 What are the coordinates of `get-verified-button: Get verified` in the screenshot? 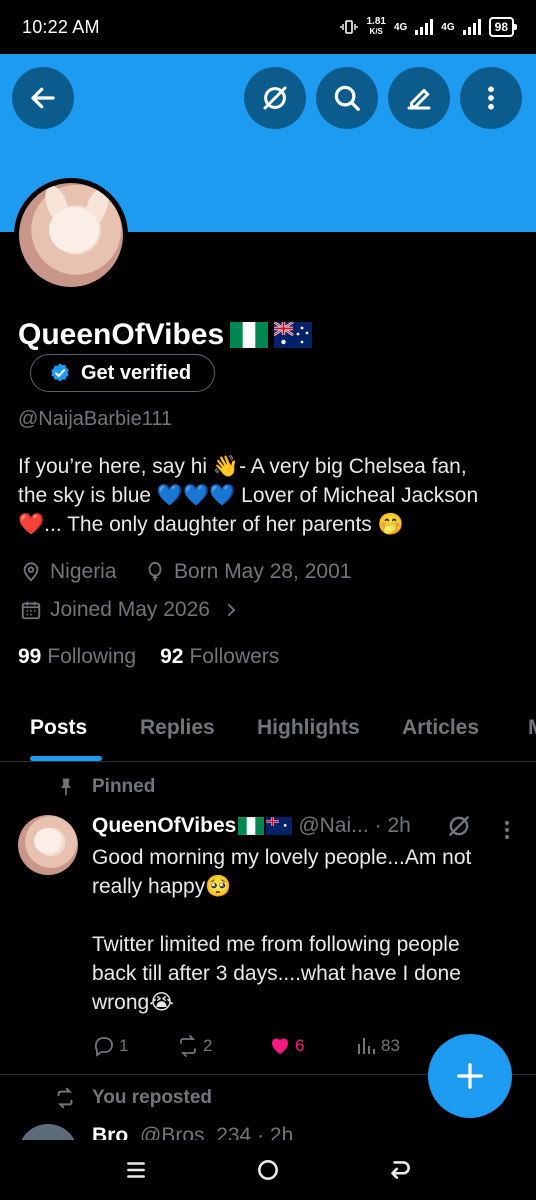 It's located at (122, 373).